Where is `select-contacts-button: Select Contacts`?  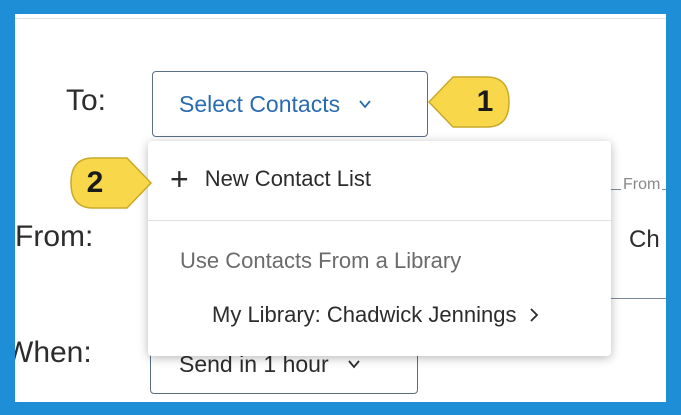 select-contacts-button: Select Contacts is located at coordinates (290, 104).